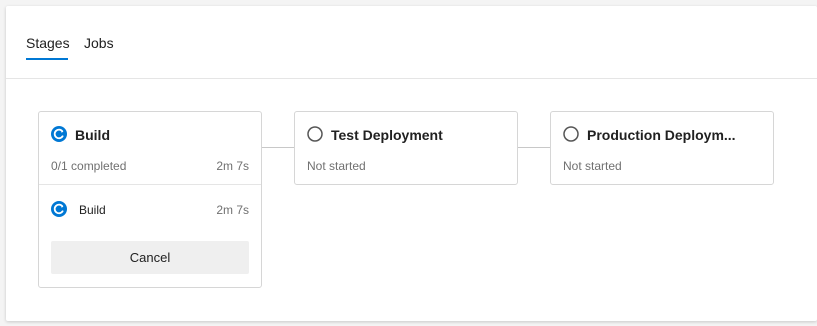  What do you see at coordinates (662, 148) in the screenshot?
I see `stage-card-production-deployment: Production Deploym... Not started` at bounding box center [662, 148].